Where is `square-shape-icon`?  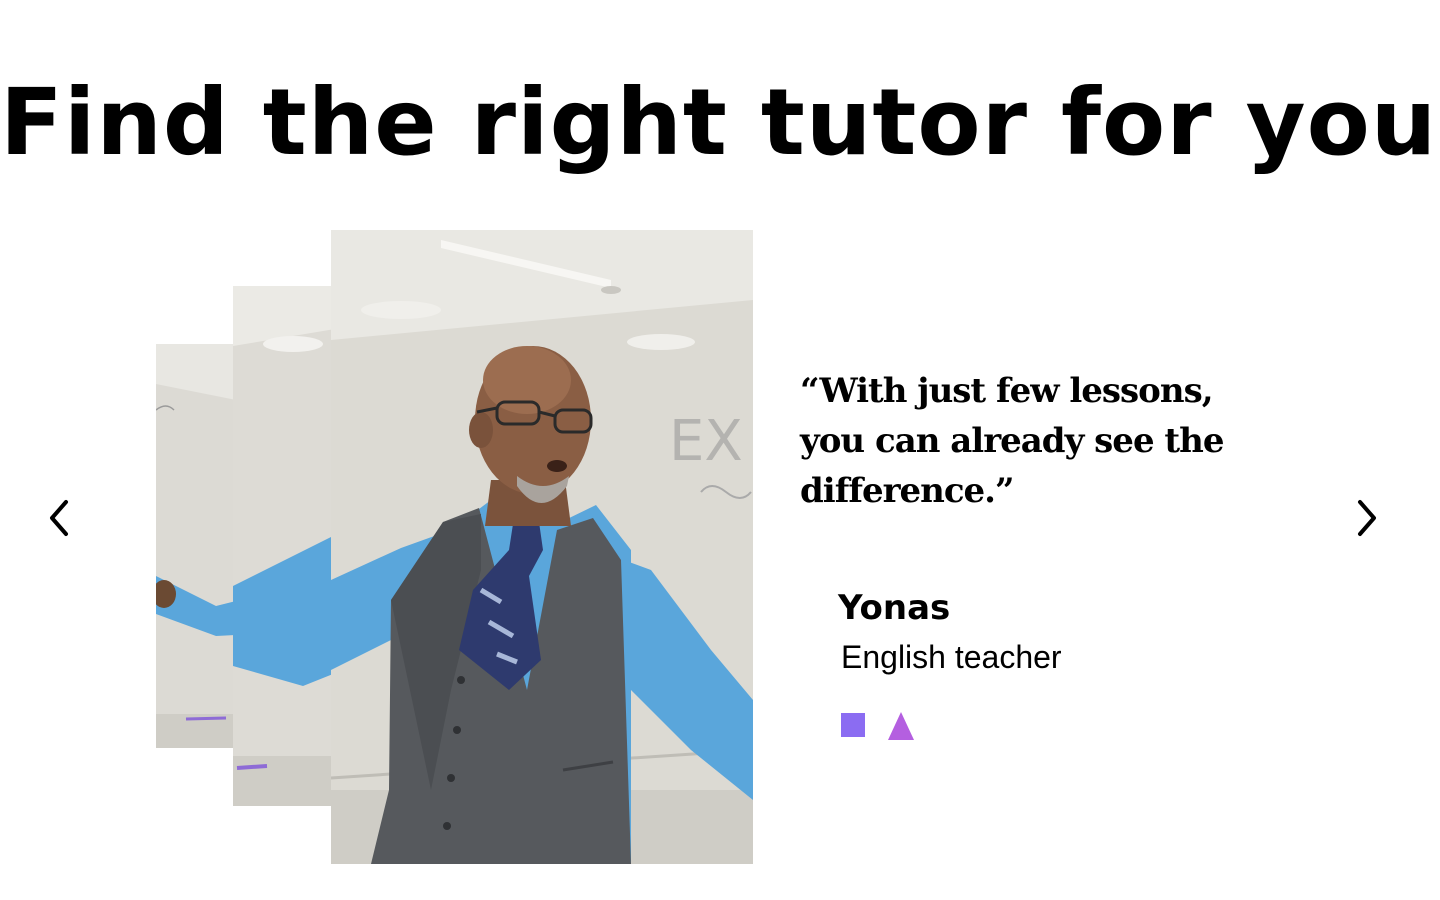
square-shape-icon is located at coordinates (853, 725).